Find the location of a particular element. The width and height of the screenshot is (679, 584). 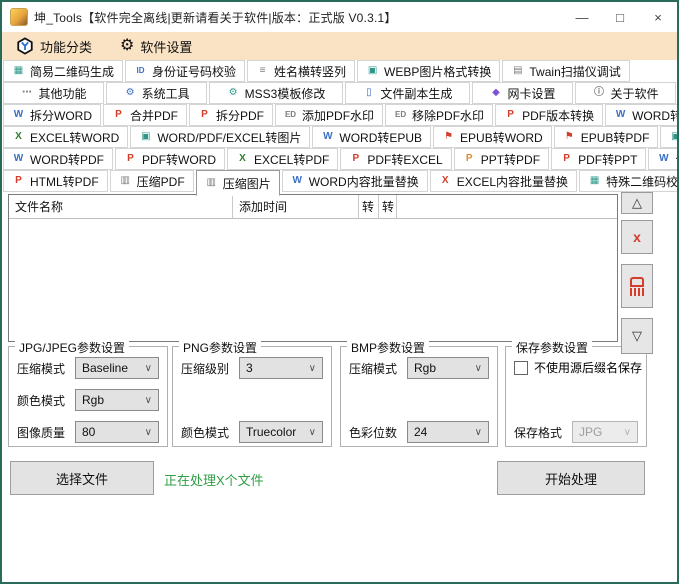

tool-merge-word-button: W 合并WORD is located at coordinates (662, 159).